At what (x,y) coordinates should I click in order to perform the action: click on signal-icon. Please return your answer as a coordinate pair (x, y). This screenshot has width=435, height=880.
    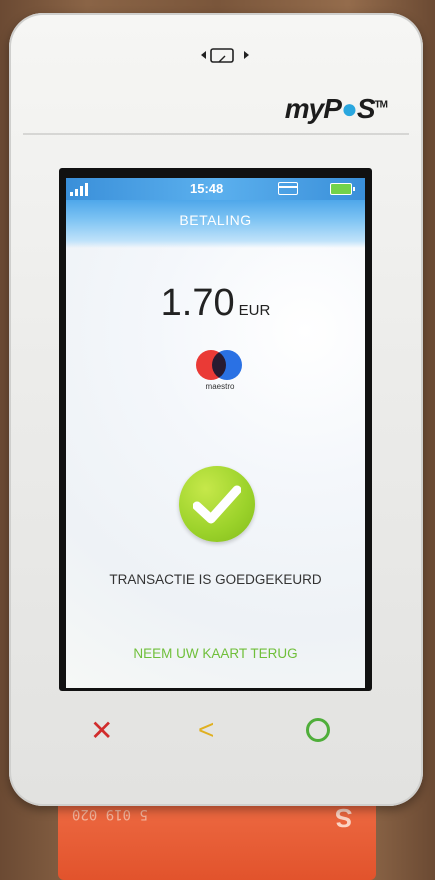
    Looking at the image, I should click on (79, 189).